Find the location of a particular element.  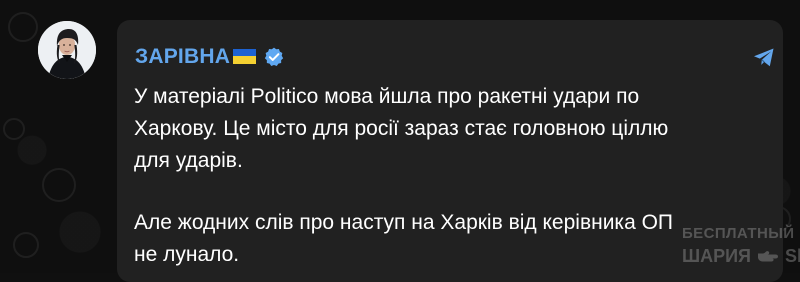

pointing-hand-icon is located at coordinates (767, 256).